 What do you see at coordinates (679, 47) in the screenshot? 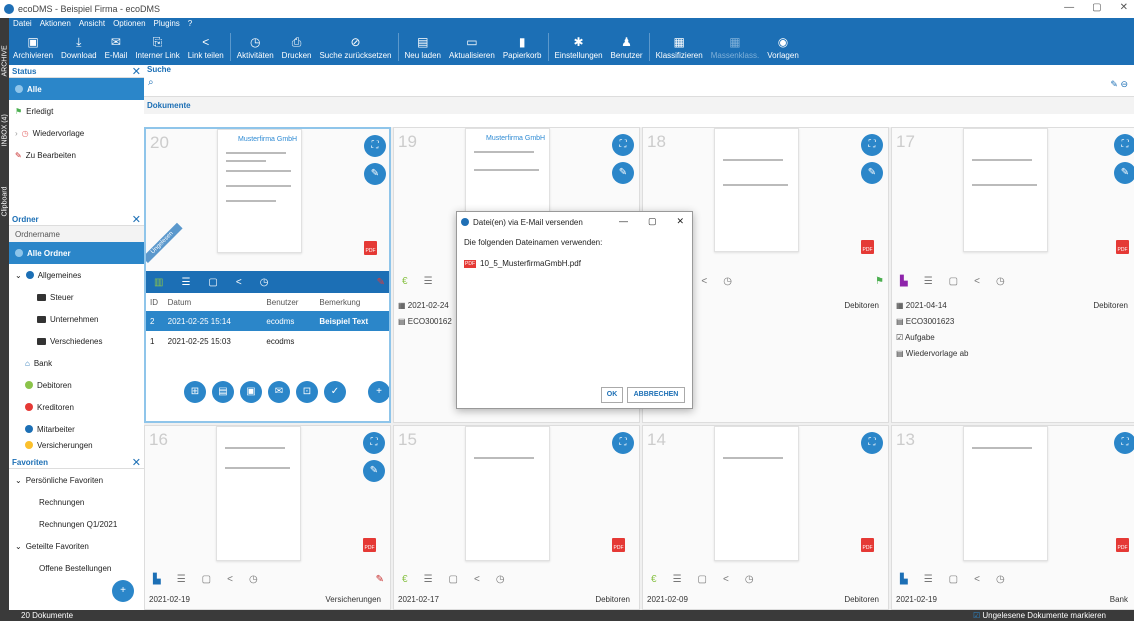
I see `classify-button: ▦ Klassifizieren` at bounding box center [679, 47].